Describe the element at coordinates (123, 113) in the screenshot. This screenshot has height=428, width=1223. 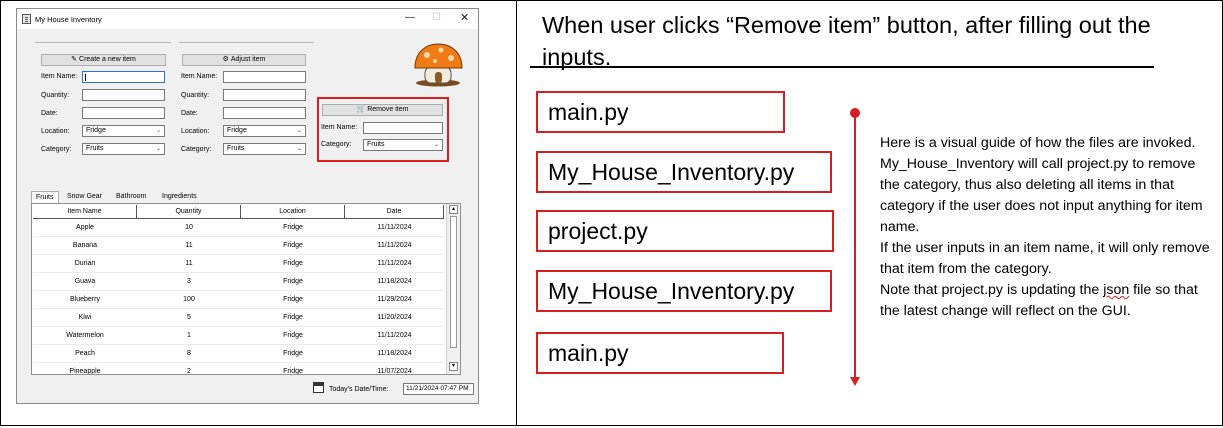
I see `create-date-input` at that location.